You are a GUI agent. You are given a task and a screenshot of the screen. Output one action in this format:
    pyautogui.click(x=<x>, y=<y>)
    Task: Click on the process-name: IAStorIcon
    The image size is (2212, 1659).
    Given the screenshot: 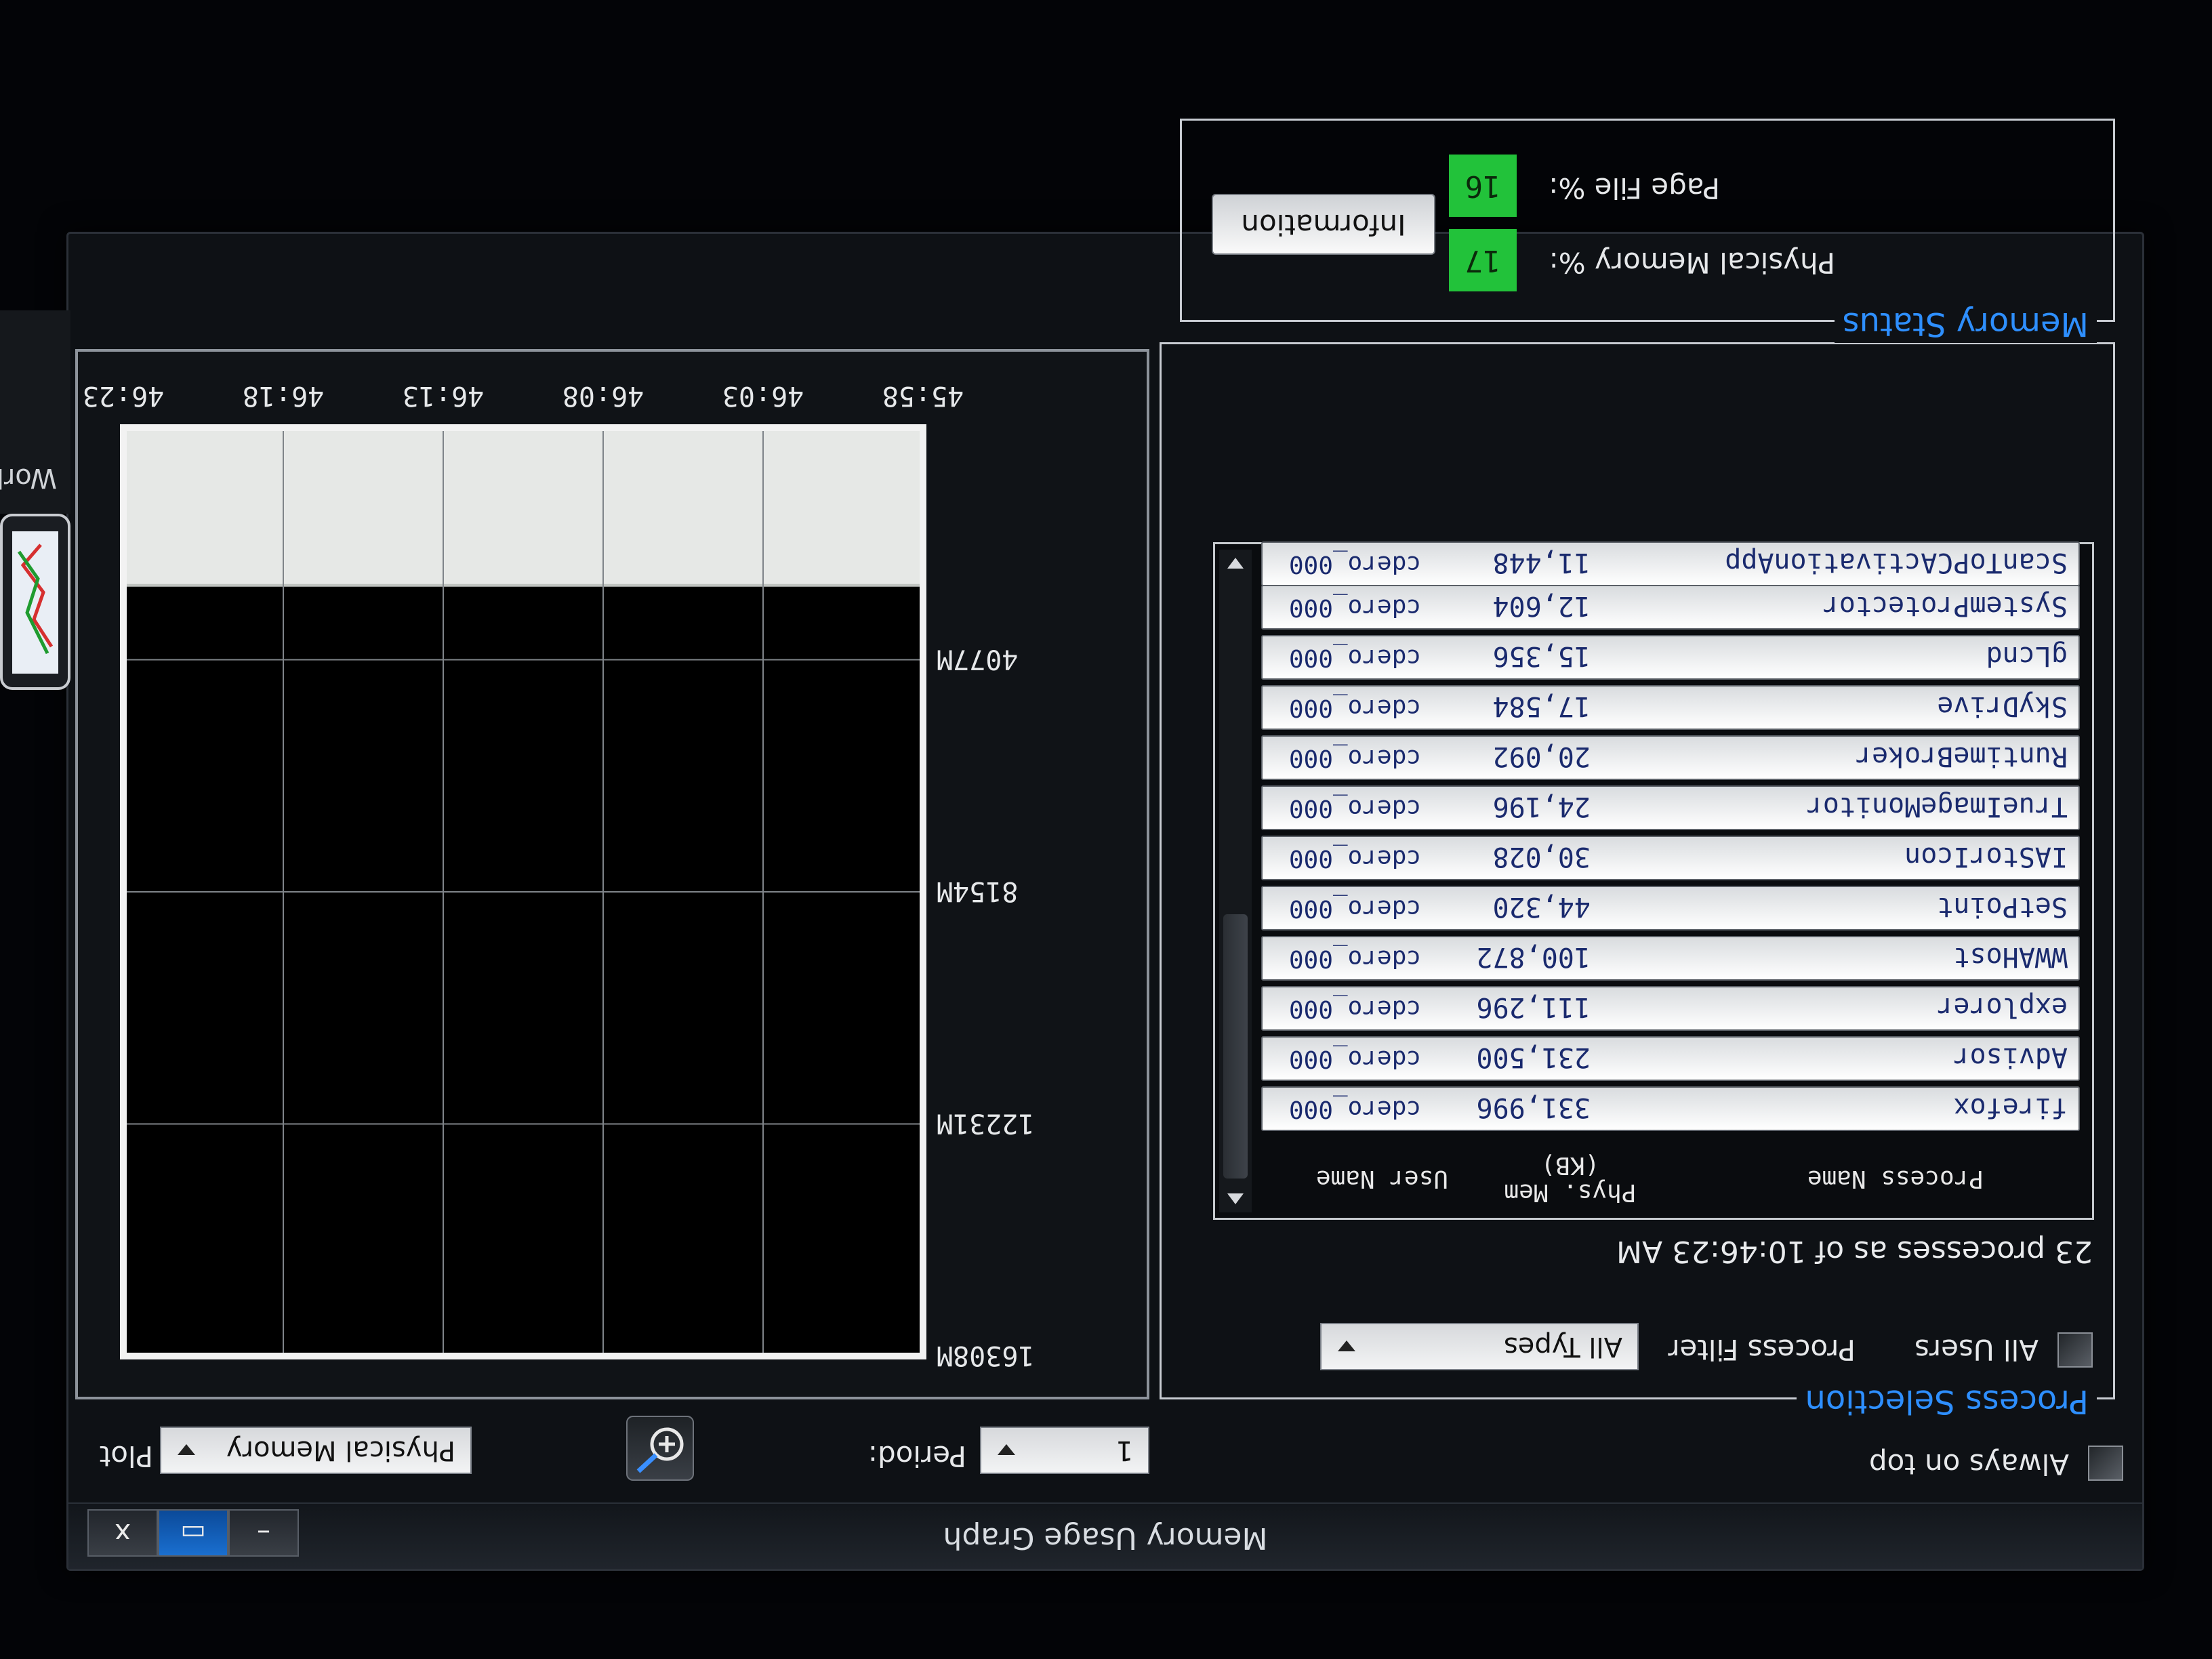 What is the action you would take?
    pyautogui.click(x=1986, y=857)
    